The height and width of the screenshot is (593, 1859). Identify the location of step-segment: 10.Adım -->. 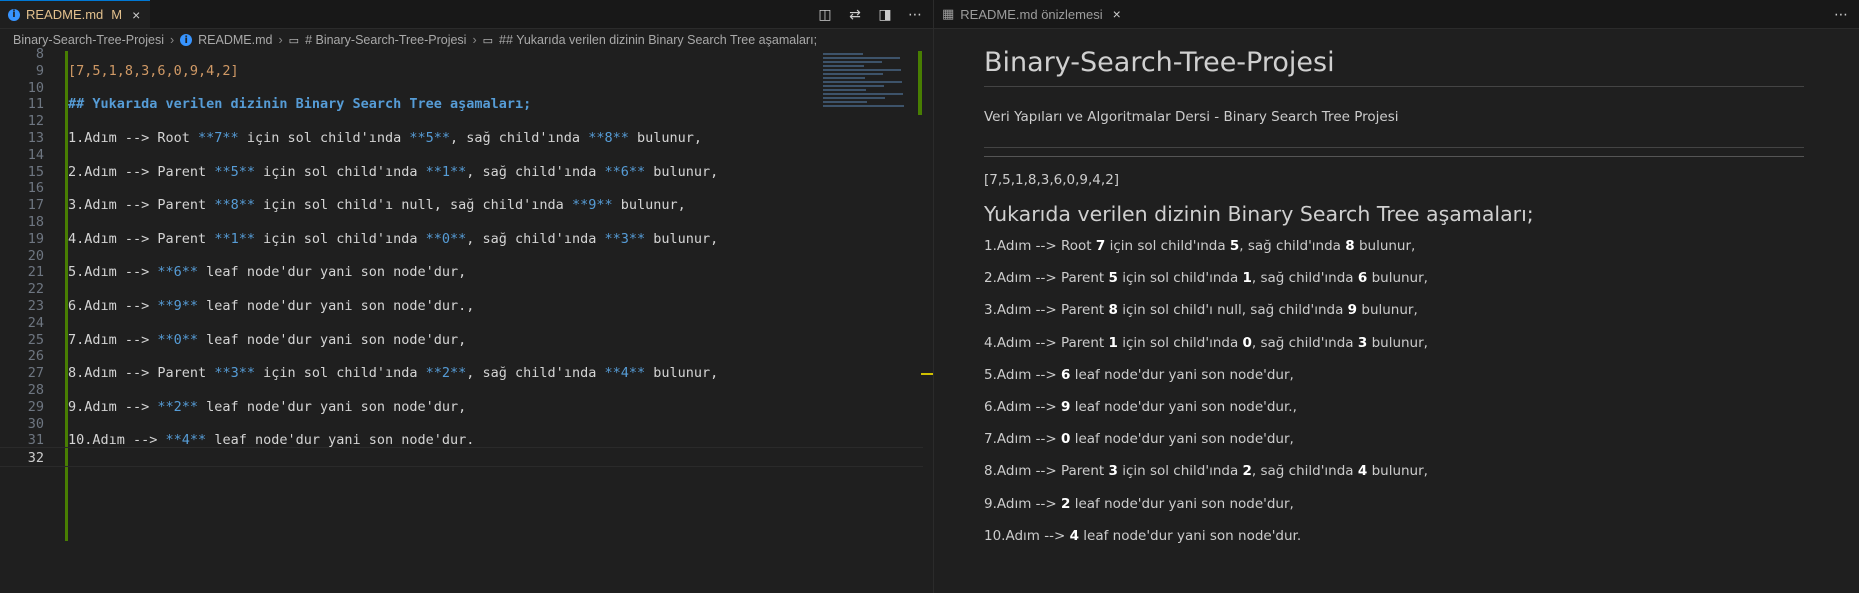
(1027, 535).